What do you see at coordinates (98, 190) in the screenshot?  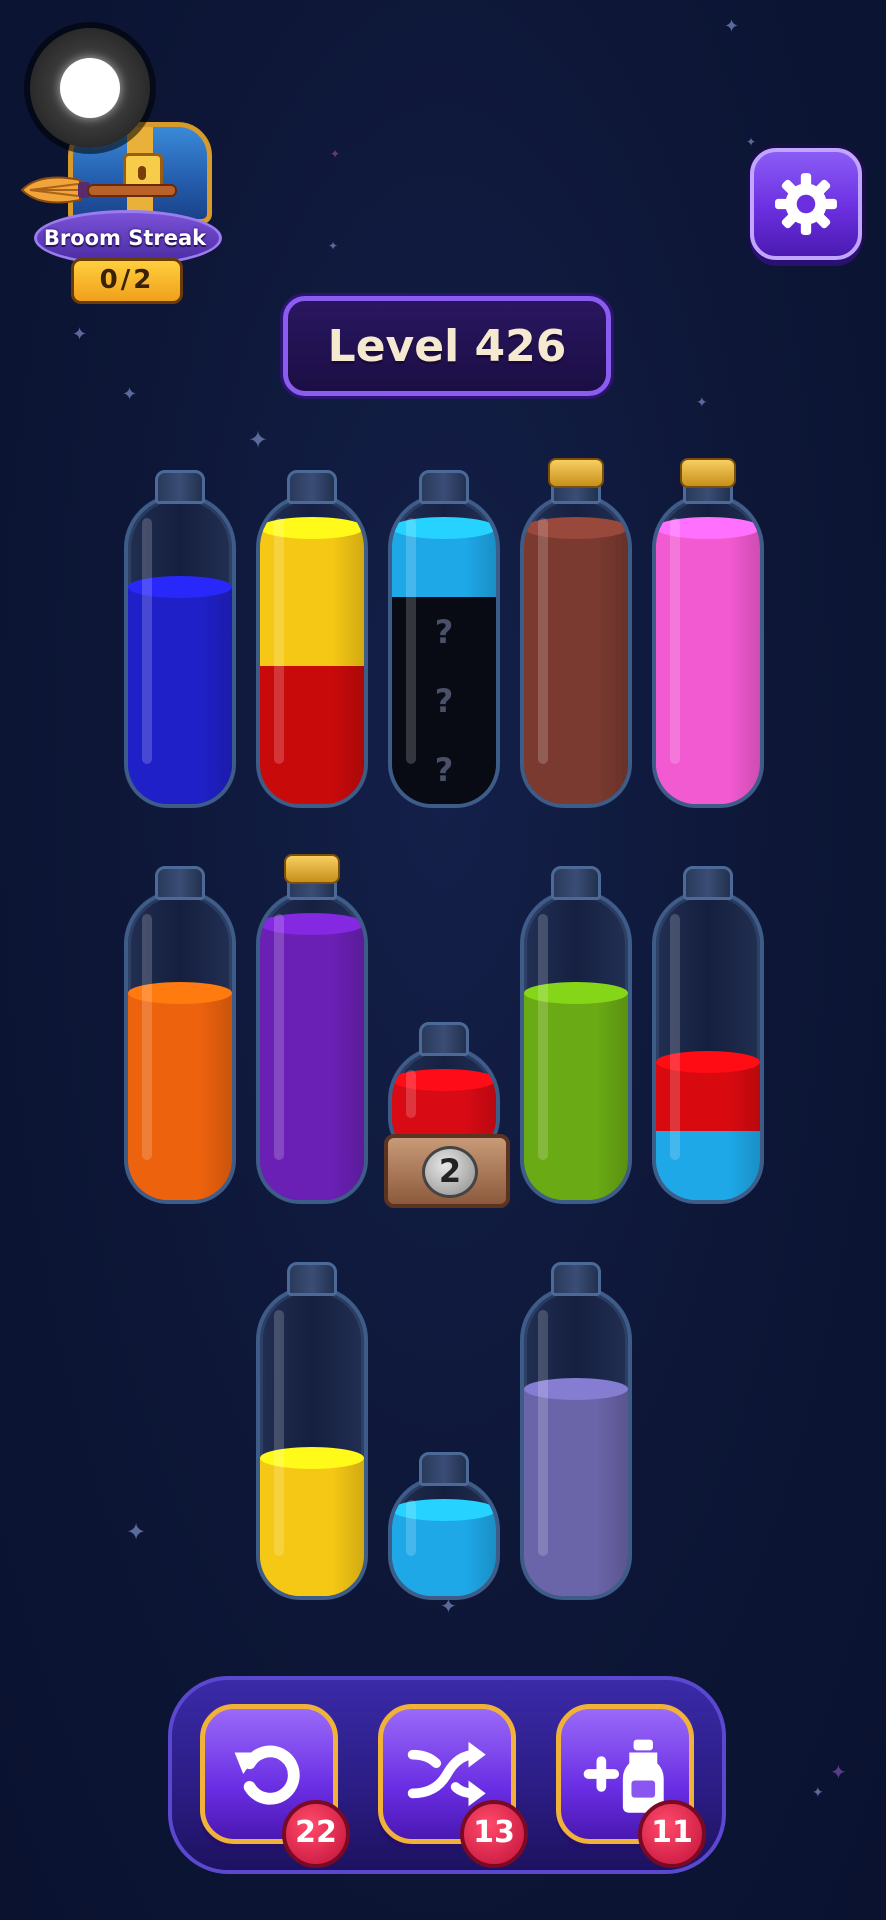 I see `broom-icon` at bounding box center [98, 190].